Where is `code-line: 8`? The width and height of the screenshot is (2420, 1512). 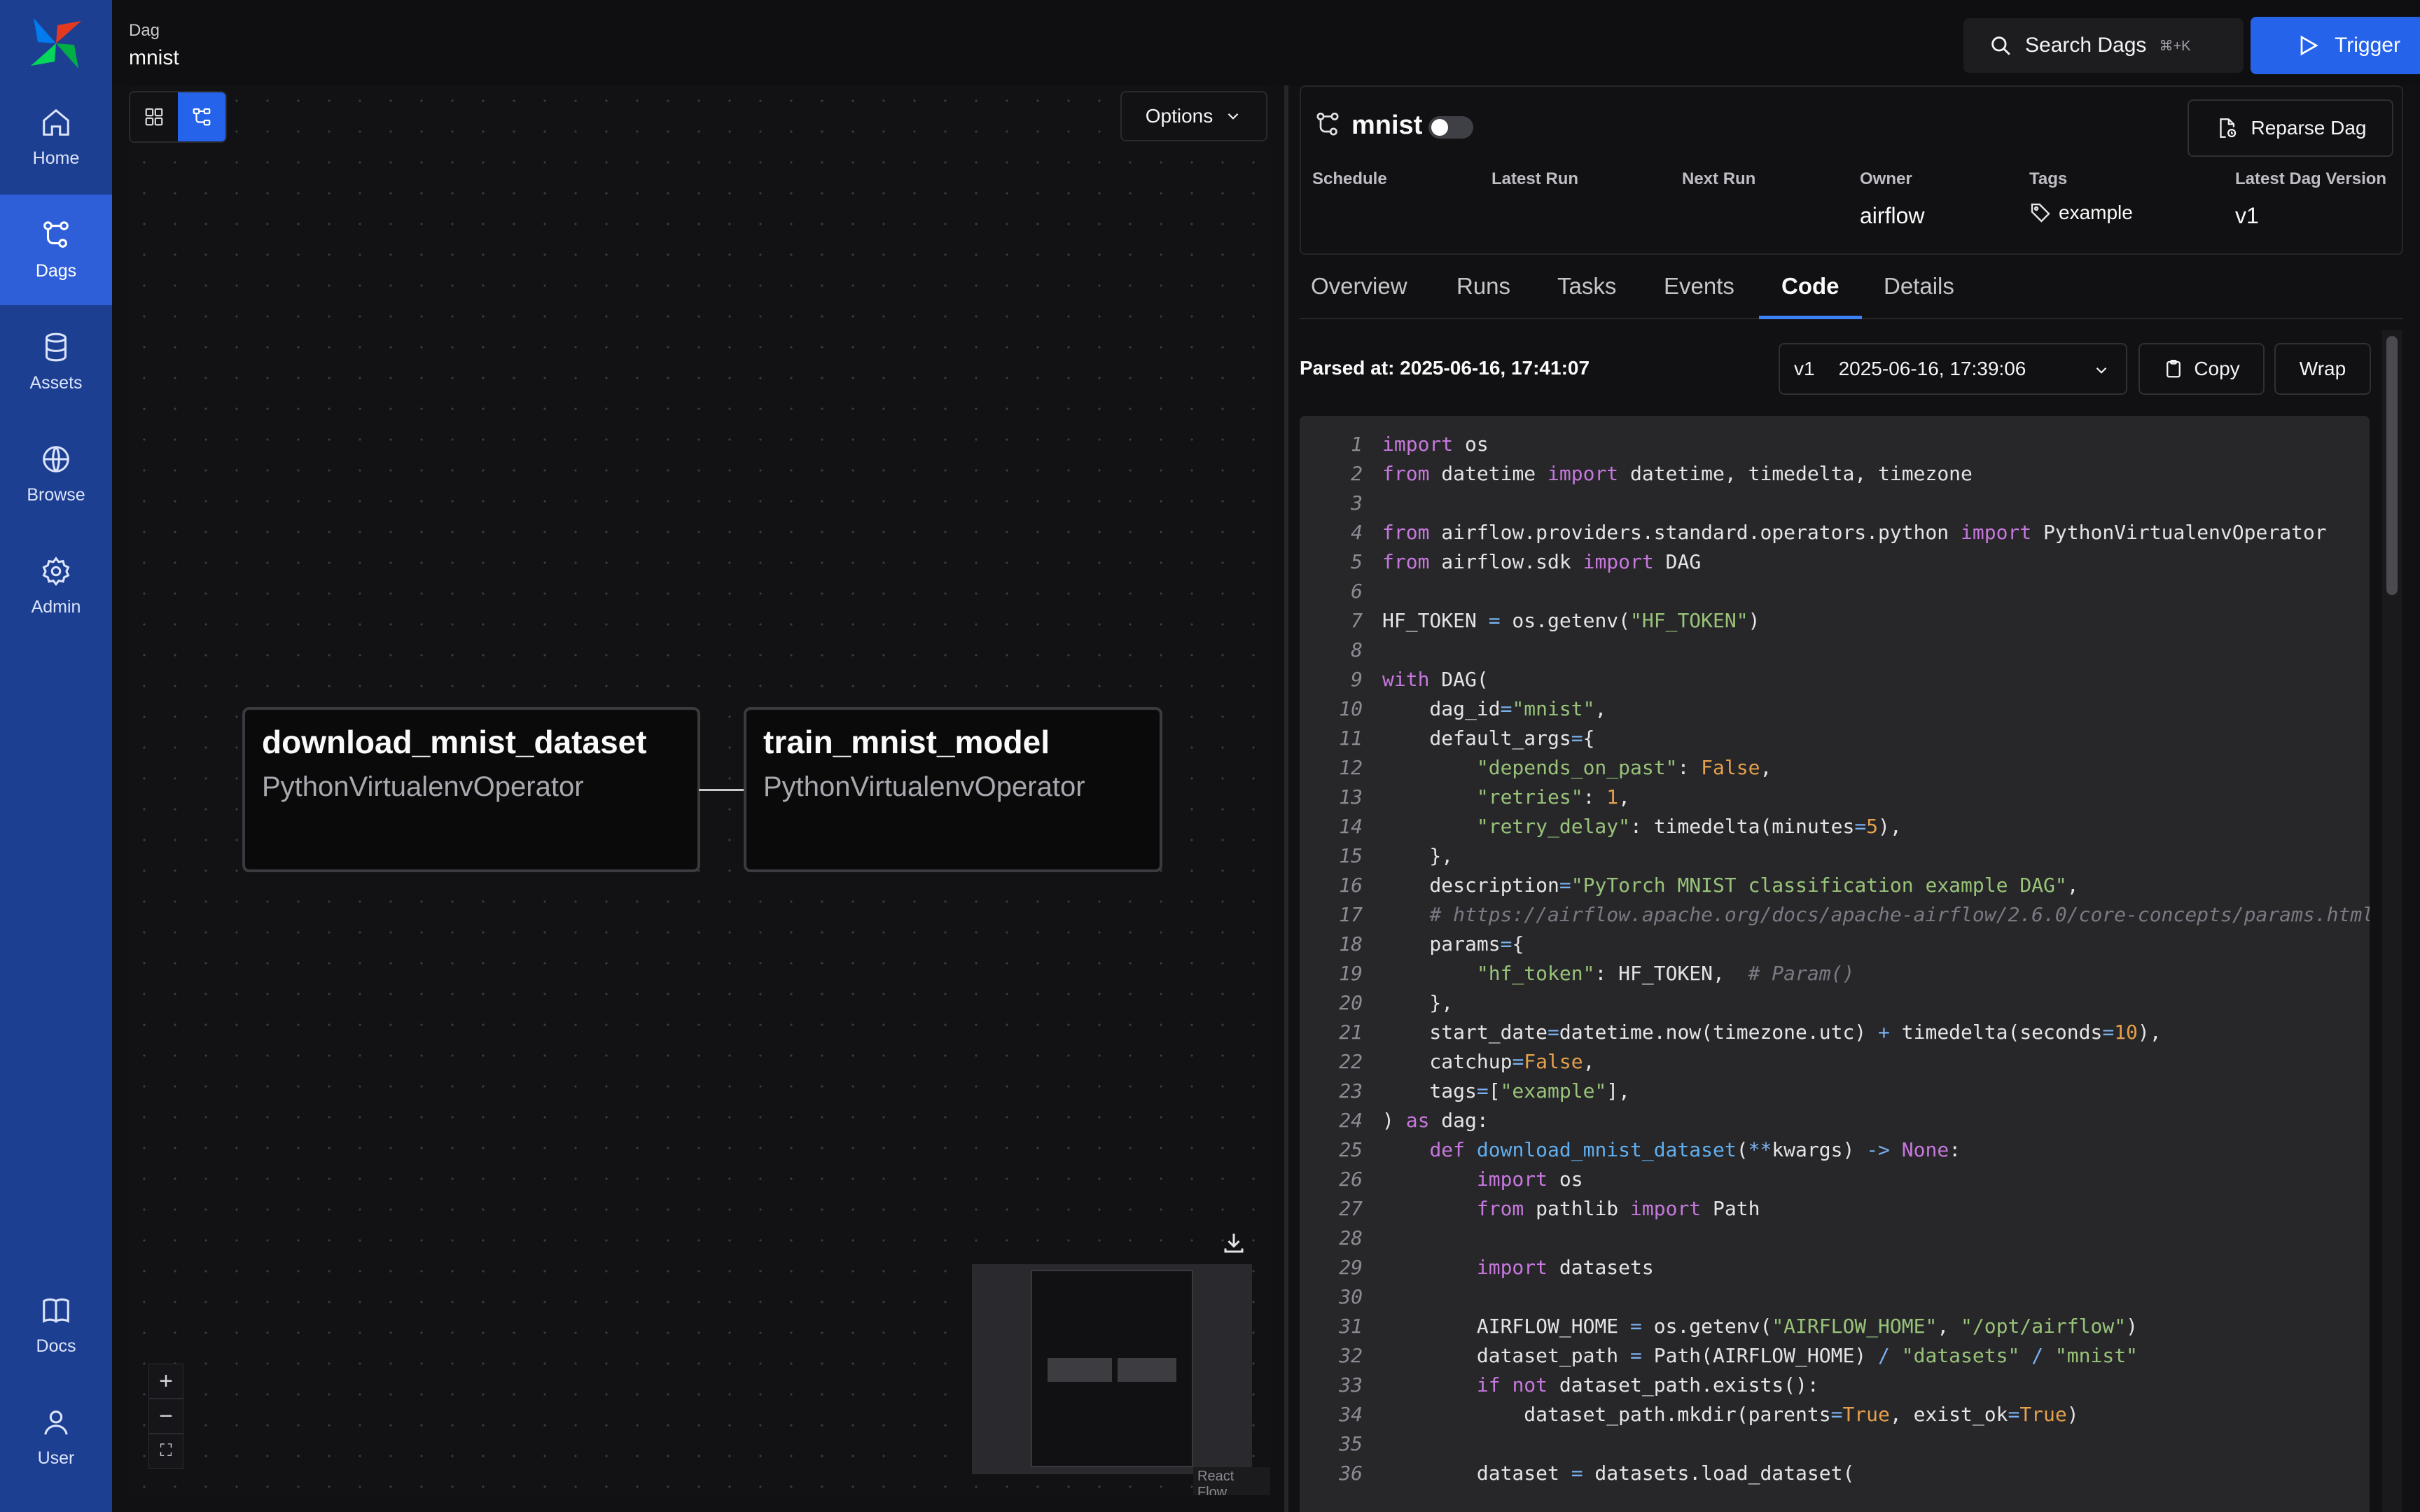
code-line: 8 is located at coordinates (1835, 650).